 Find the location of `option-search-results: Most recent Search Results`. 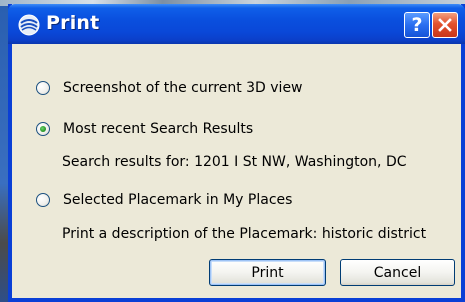

option-search-results: Most recent Search Results is located at coordinates (144, 129).